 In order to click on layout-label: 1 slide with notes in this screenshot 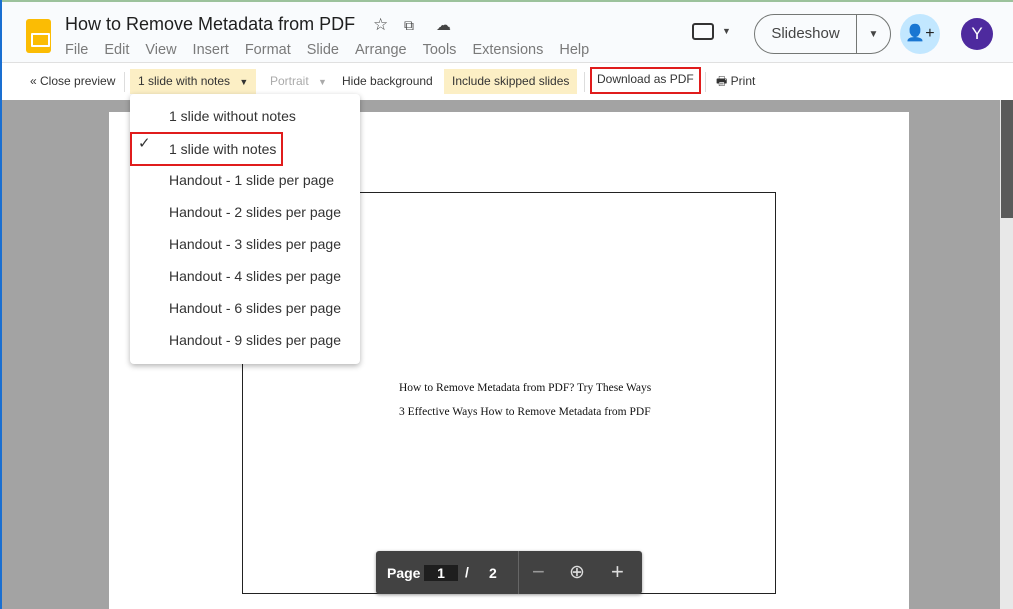, I will do `click(184, 81)`.